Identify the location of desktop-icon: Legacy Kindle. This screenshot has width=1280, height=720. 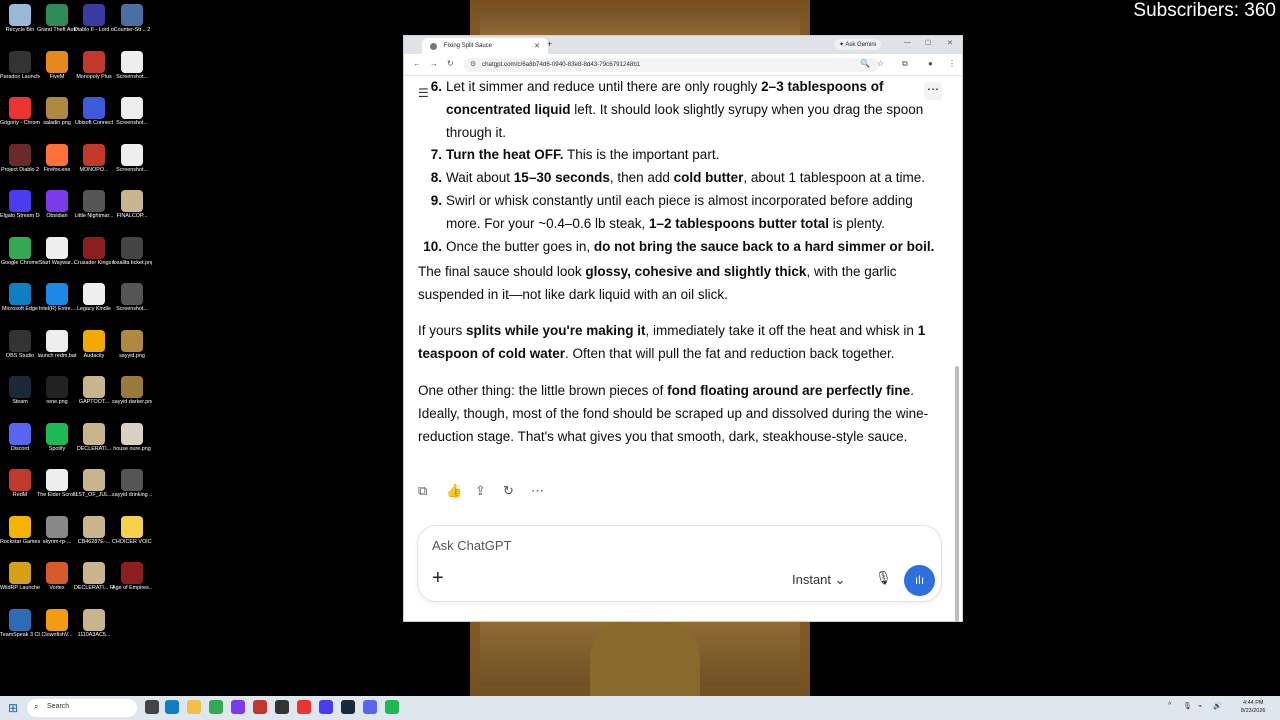
(94, 306).